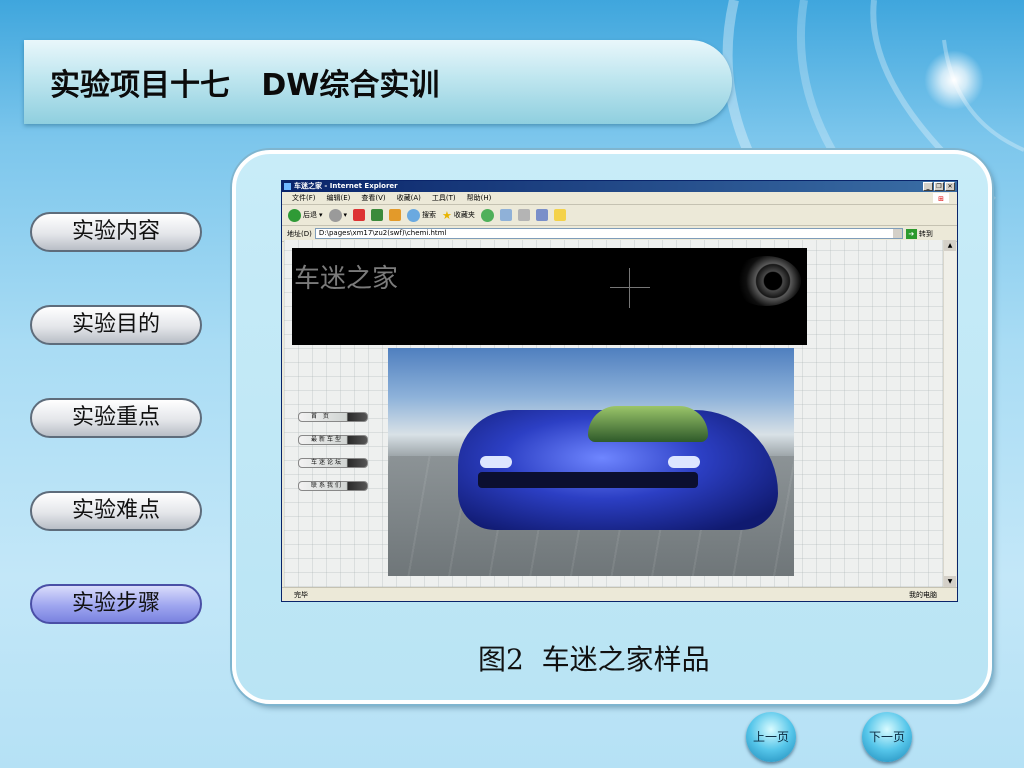 The height and width of the screenshot is (768, 1024). Describe the element at coordinates (949, 413) in the screenshot. I see `vertical-scrollbar: ▲ ▼` at that location.